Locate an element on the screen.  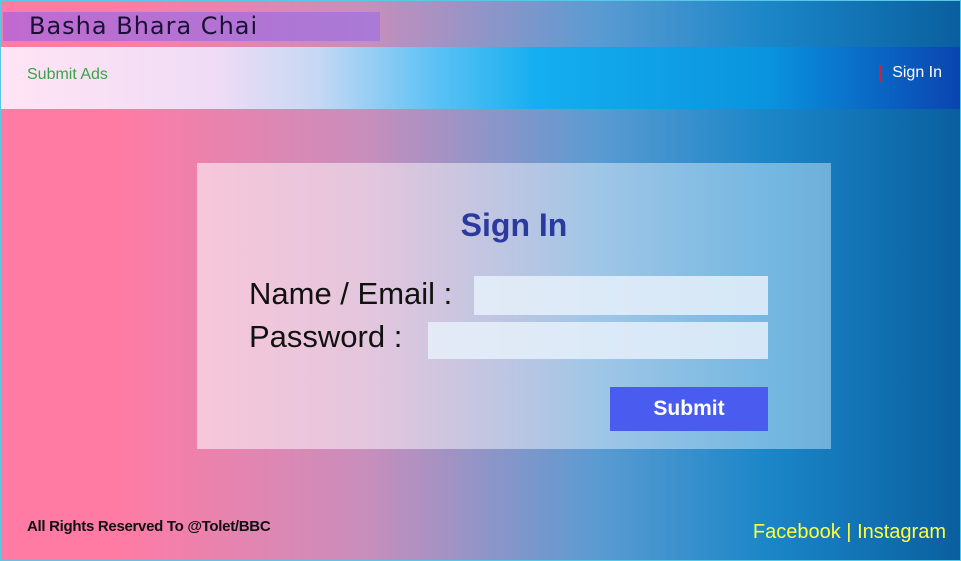
social-links: Facebook | Instagram is located at coordinates (849, 532).